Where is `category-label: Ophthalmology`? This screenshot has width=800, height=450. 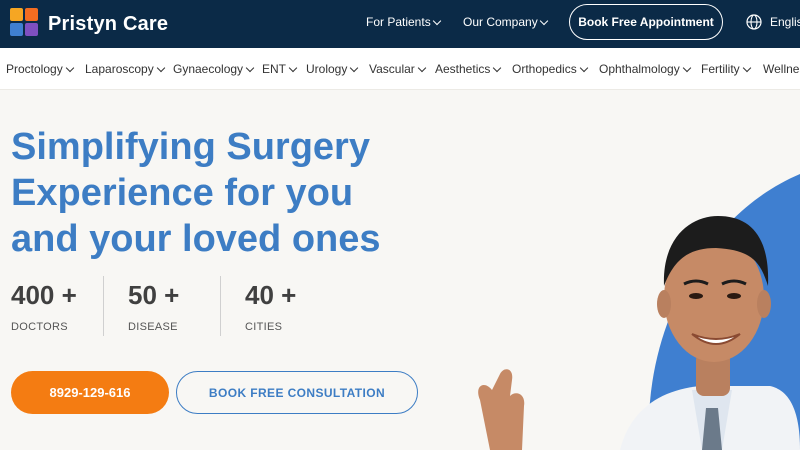 category-label: Ophthalmology is located at coordinates (639, 69).